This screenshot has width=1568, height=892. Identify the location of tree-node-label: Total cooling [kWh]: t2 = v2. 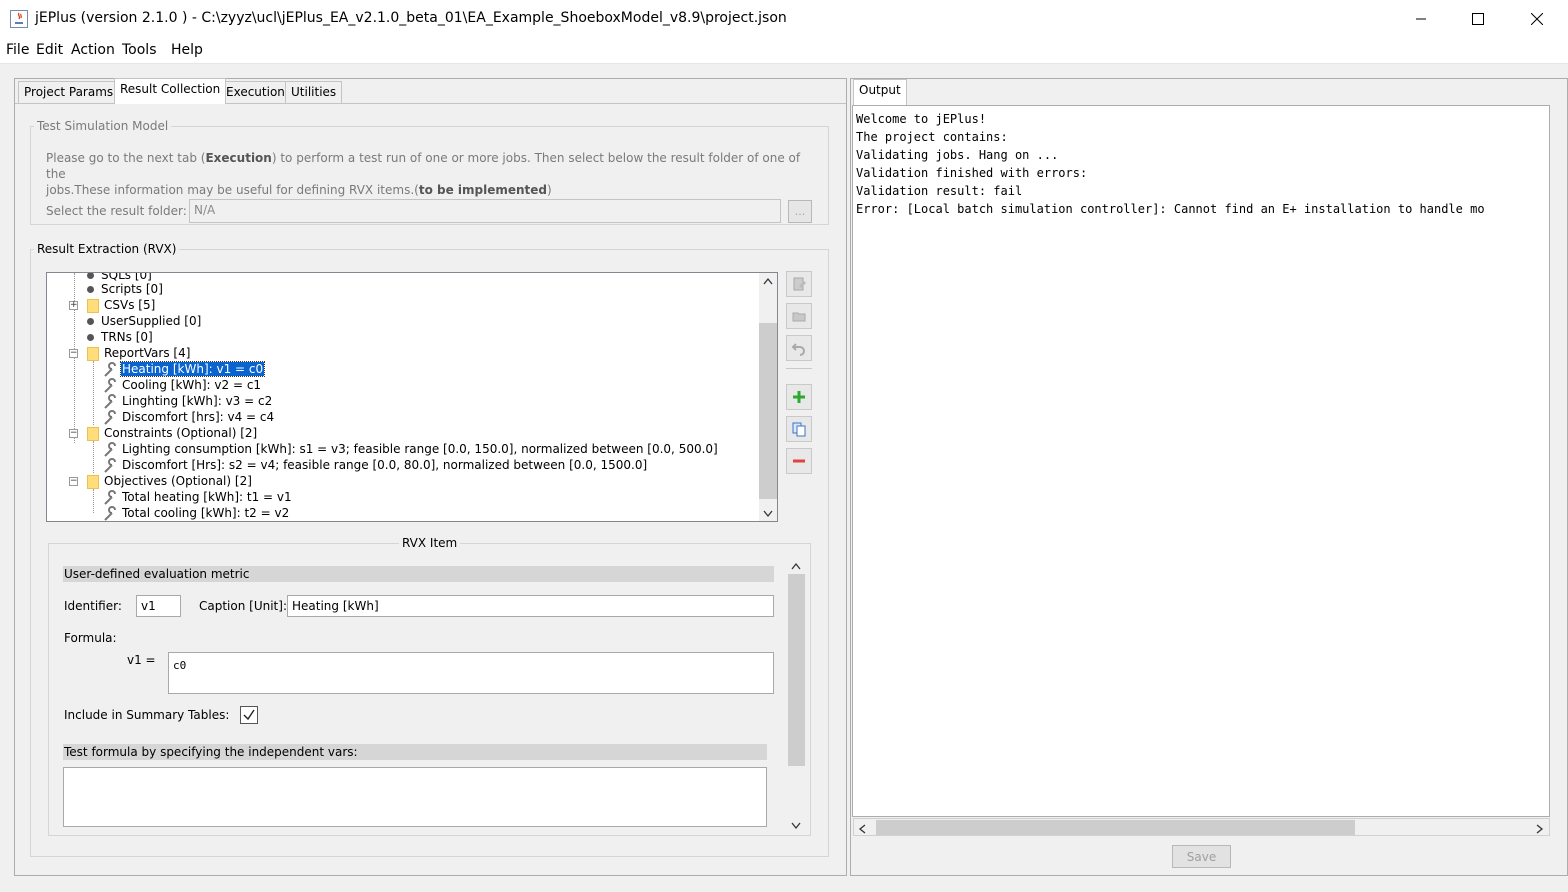
(206, 513).